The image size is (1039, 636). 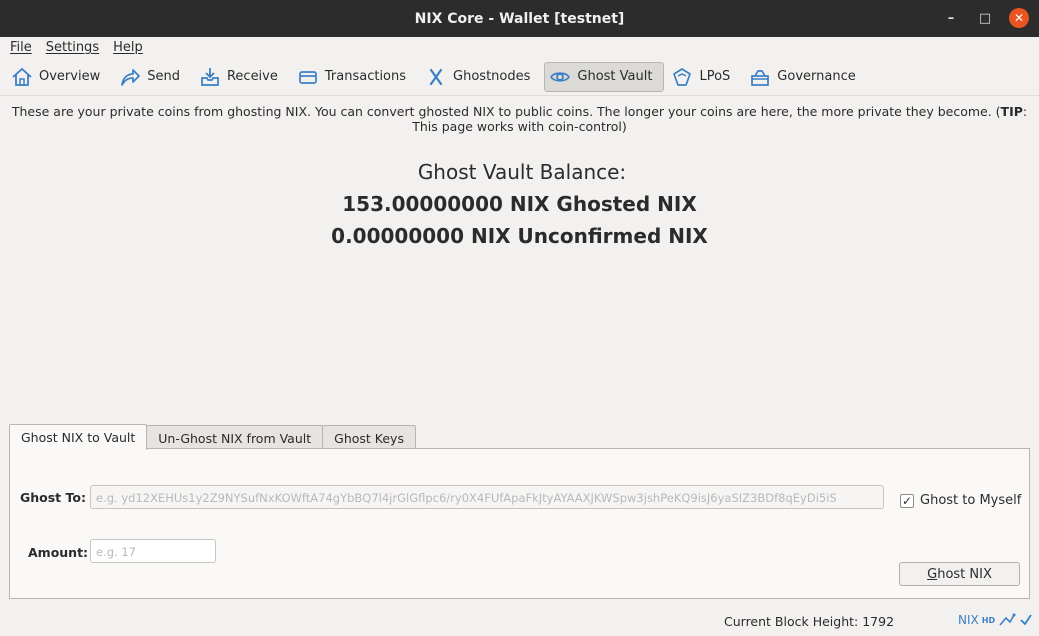 What do you see at coordinates (163, 76) in the screenshot?
I see `toolbar-send-label: Send` at bounding box center [163, 76].